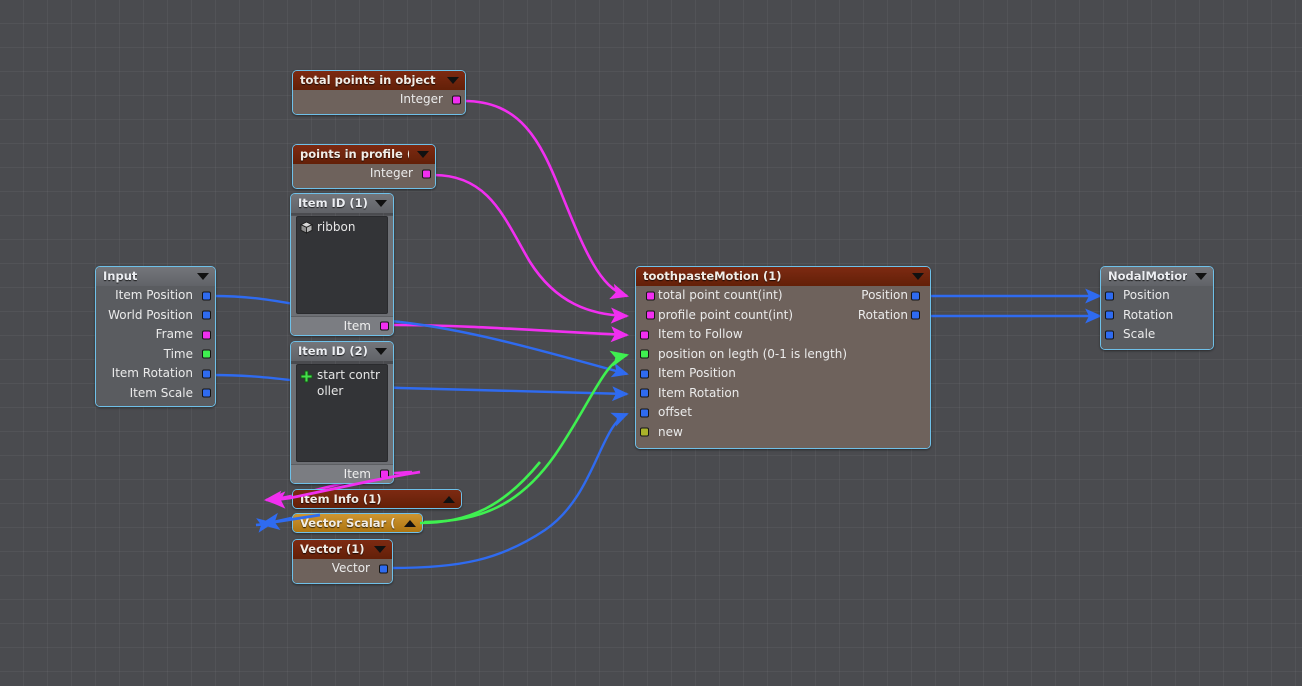 The width and height of the screenshot is (1302, 686). What do you see at coordinates (120, 276) in the screenshot?
I see `node-input-title: Input` at bounding box center [120, 276].